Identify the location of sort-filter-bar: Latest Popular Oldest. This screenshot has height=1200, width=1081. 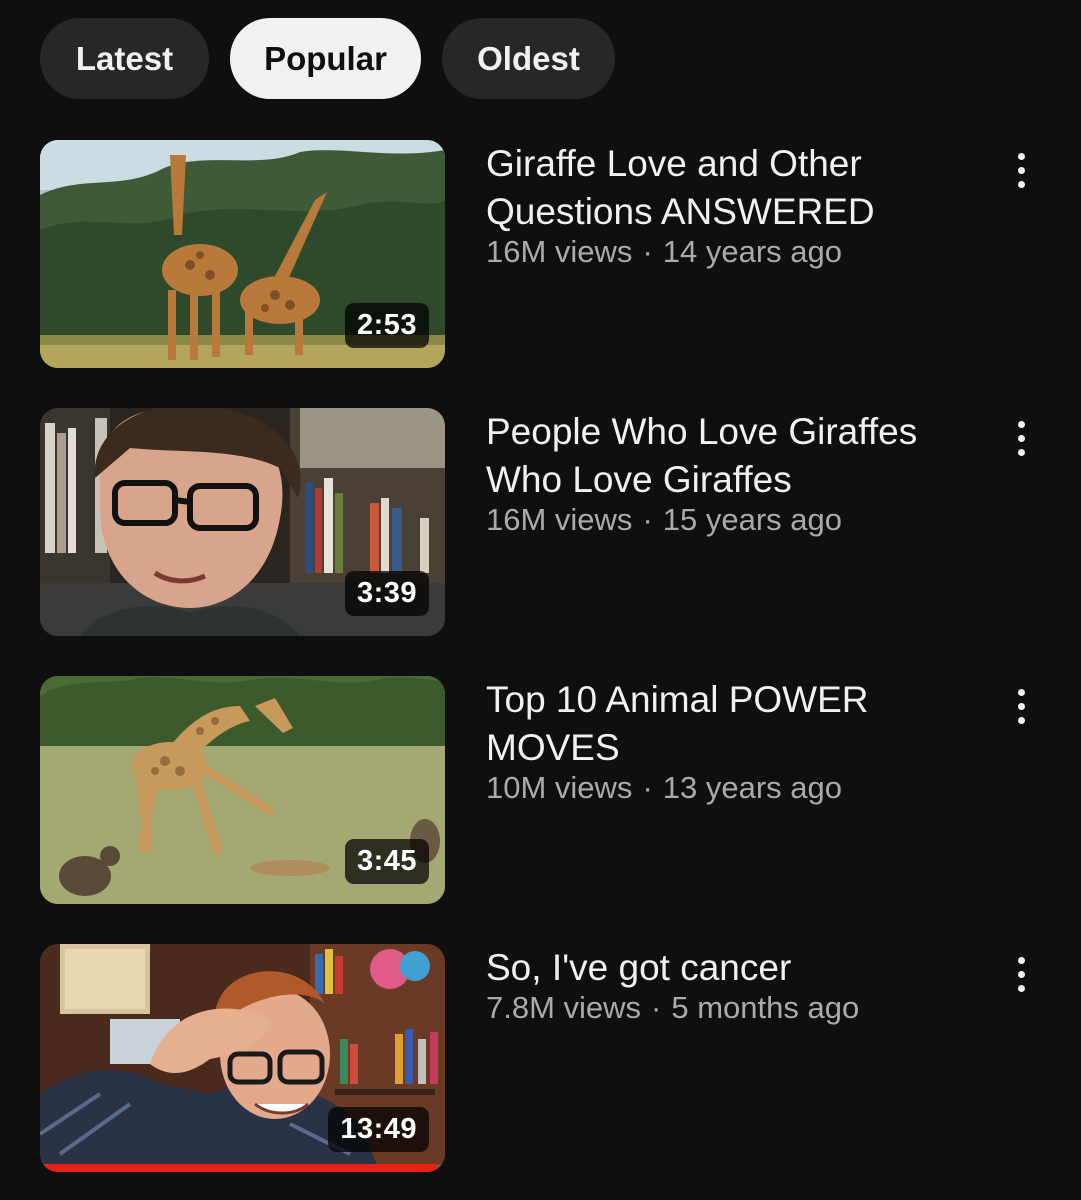
(327, 58).